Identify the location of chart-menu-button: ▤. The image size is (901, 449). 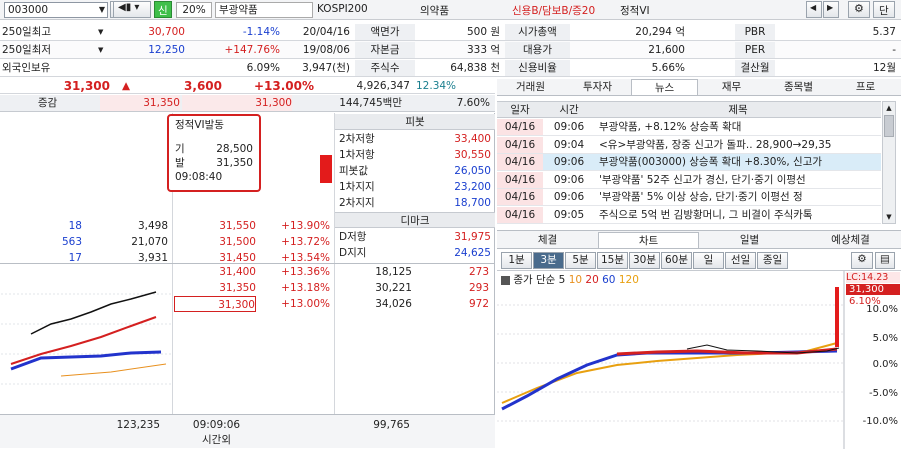
(885, 260).